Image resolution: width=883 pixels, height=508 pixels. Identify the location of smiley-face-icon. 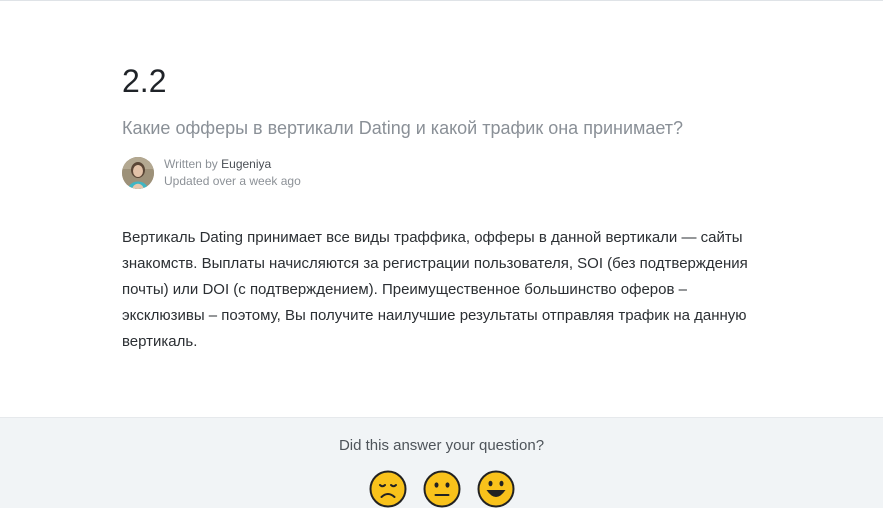
(495, 489).